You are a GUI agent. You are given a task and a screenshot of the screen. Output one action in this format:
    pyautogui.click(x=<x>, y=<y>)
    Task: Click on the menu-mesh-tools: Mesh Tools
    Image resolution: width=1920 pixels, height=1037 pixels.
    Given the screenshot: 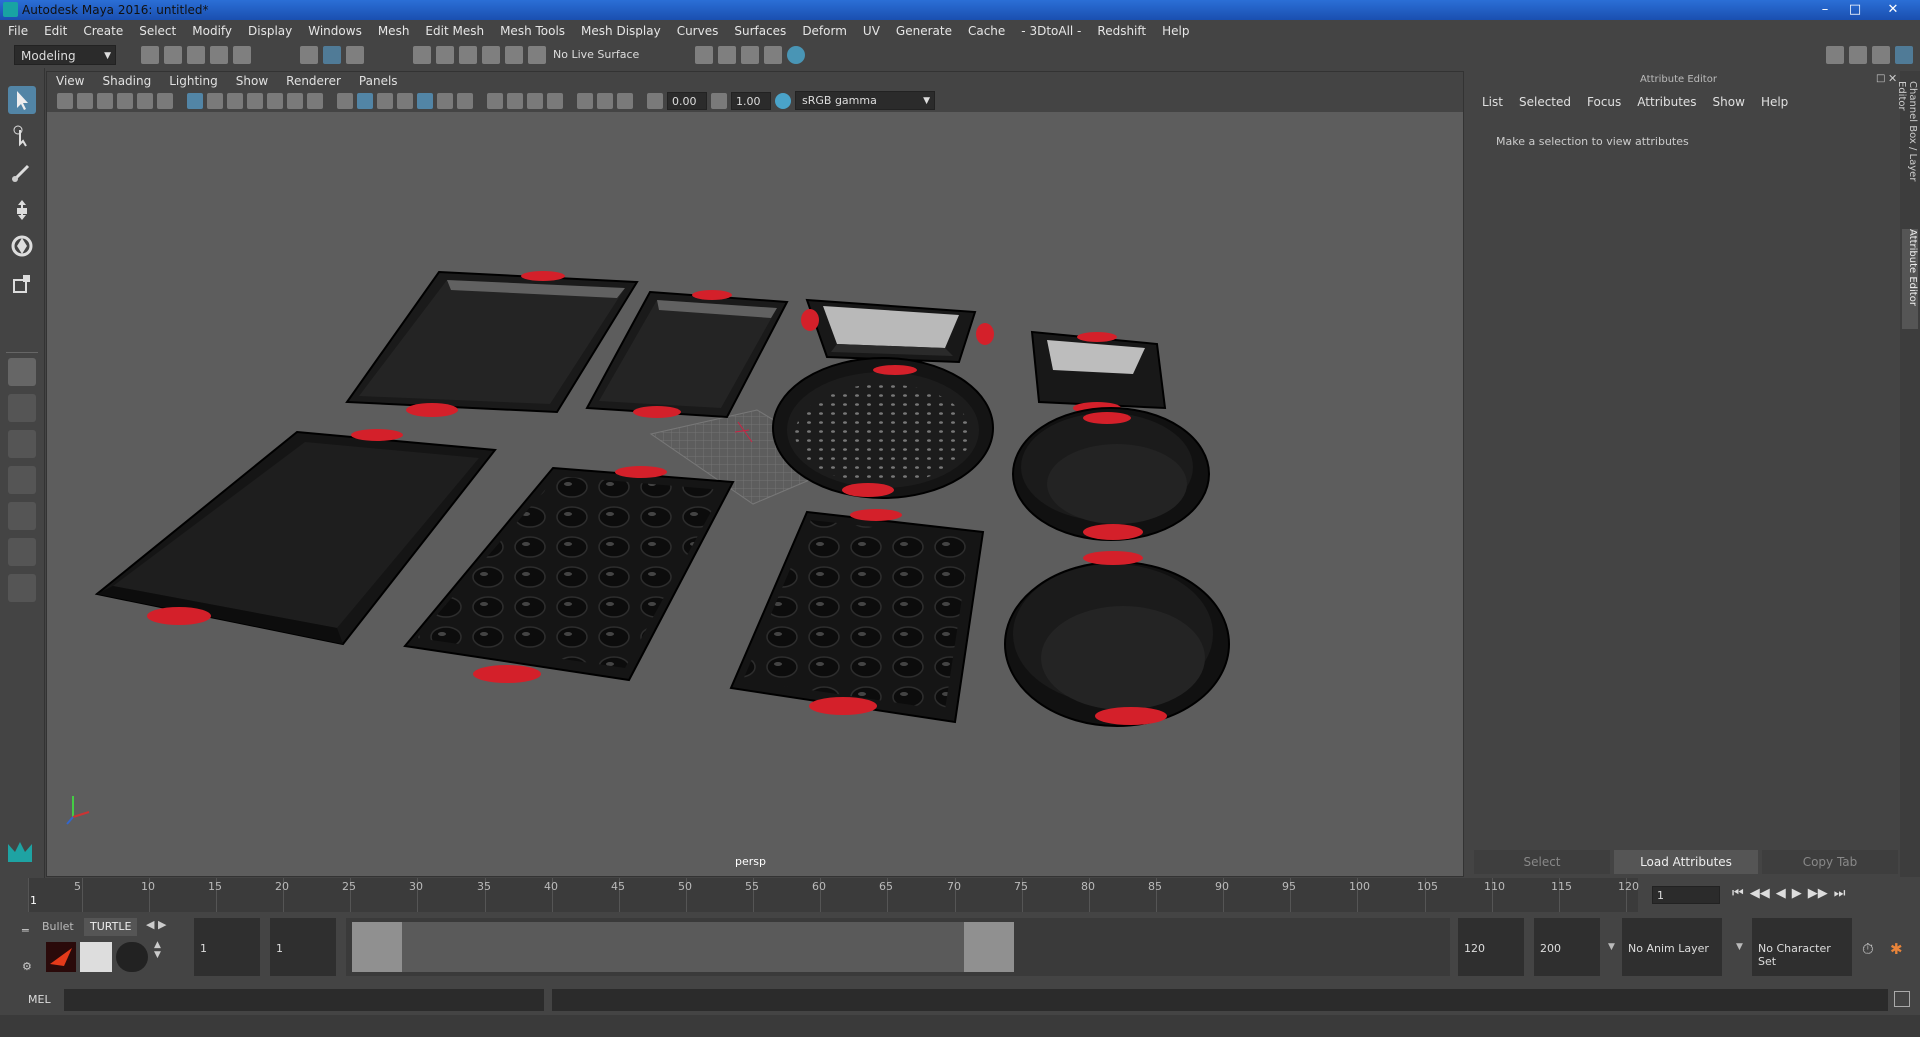 What is the action you would take?
    pyautogui.click(x=532, y=31)
    